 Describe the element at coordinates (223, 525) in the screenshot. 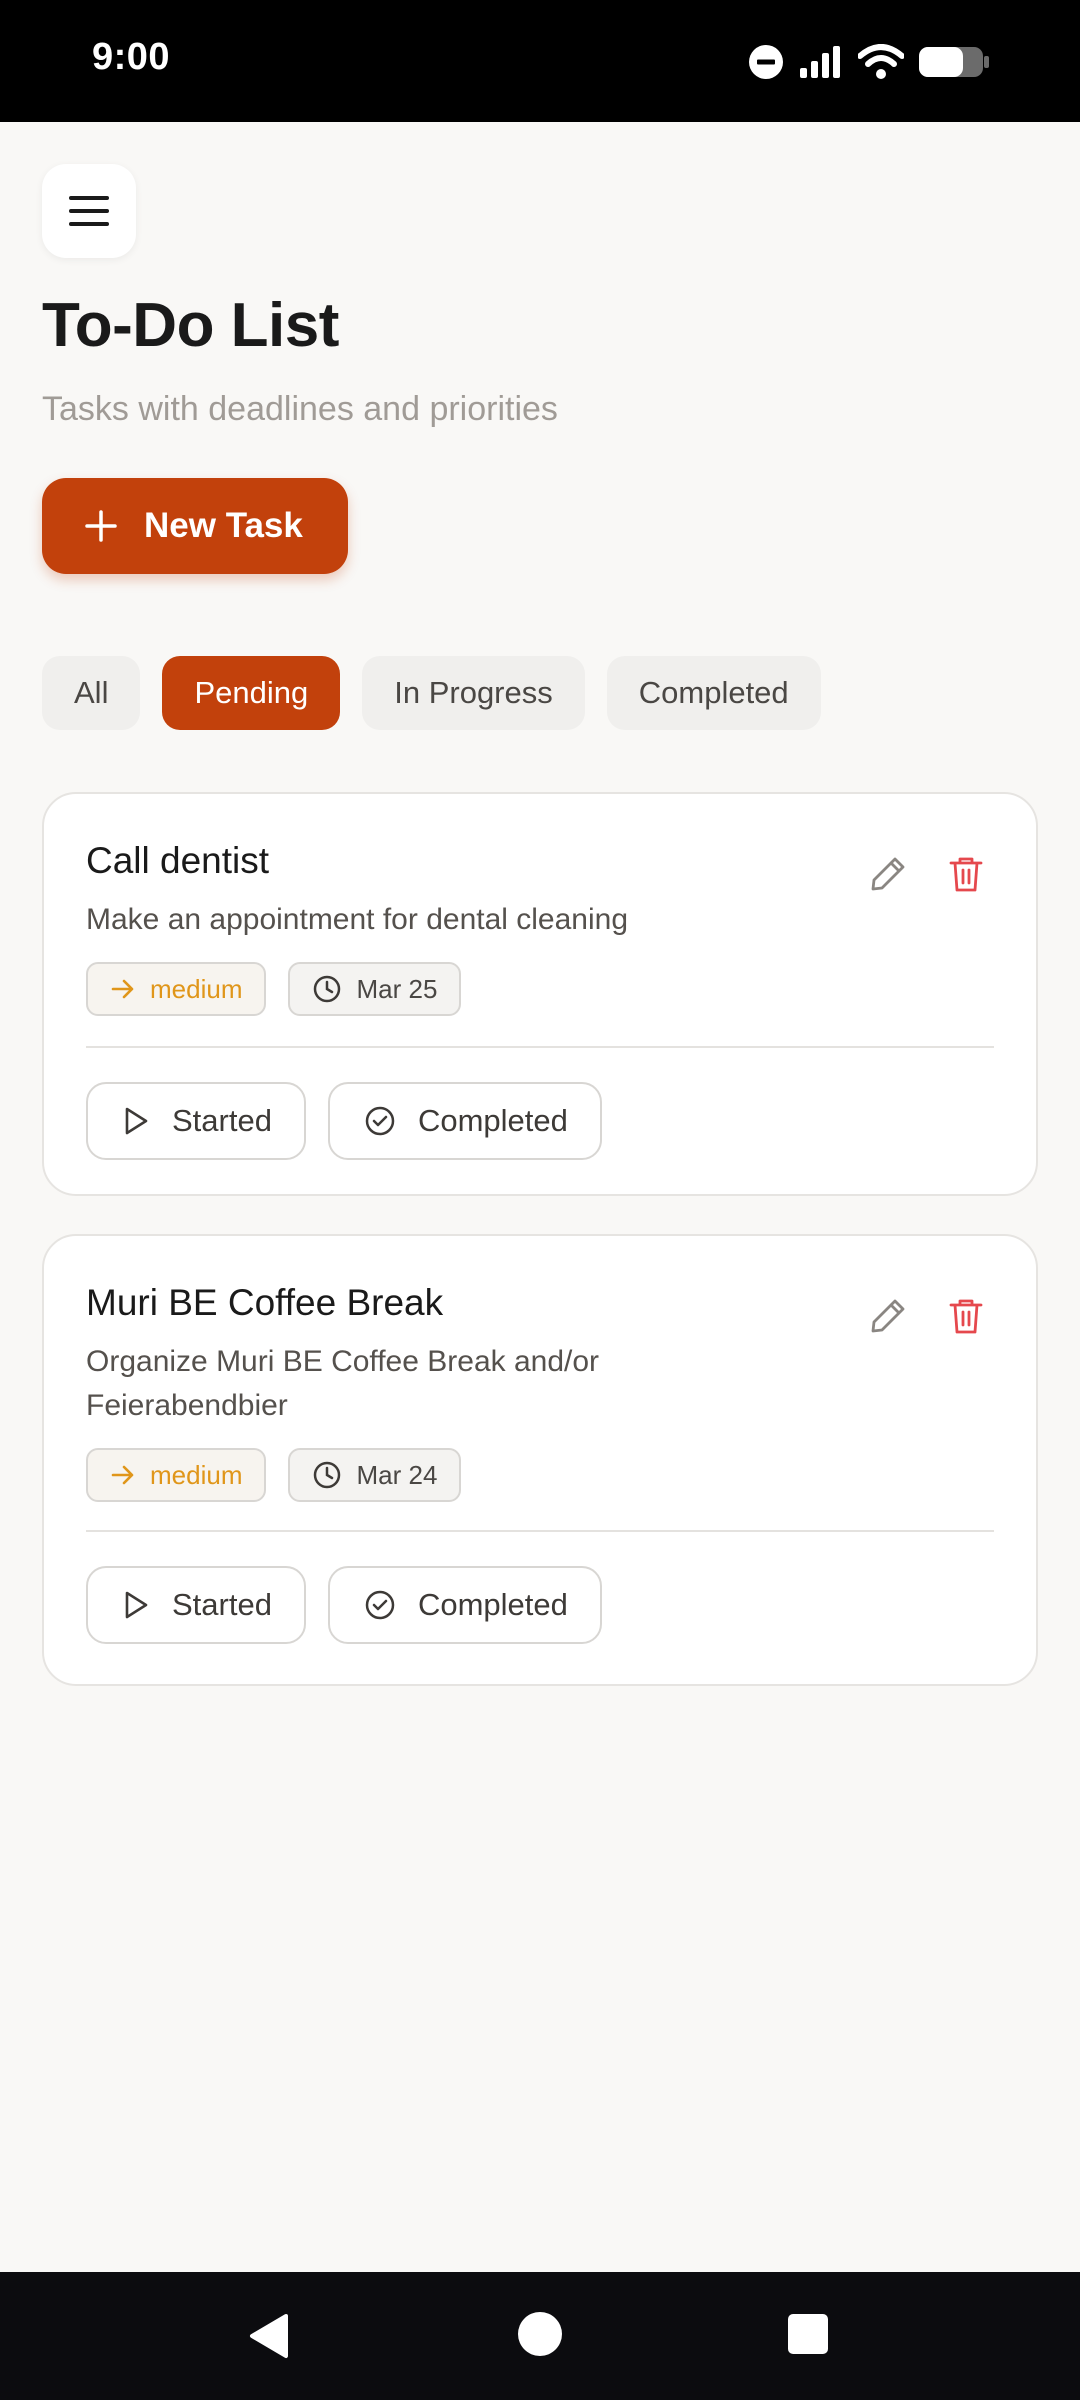

I see `new-task-label: New Task` at that location.